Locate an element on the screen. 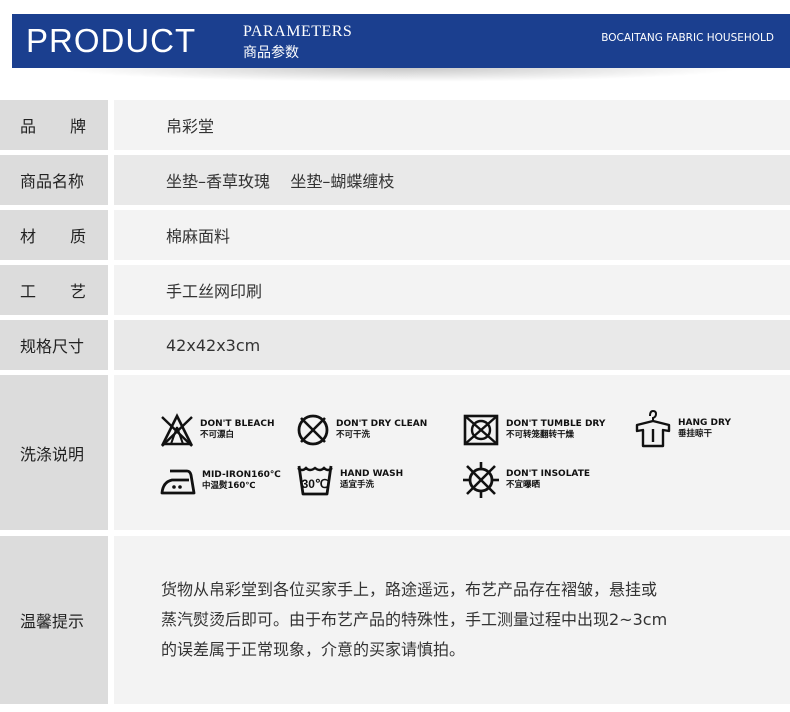 Image resolution: width=790 pixels, height=712 pixels. row-brand-label: 品牌 is located at coordinates (54, 125).